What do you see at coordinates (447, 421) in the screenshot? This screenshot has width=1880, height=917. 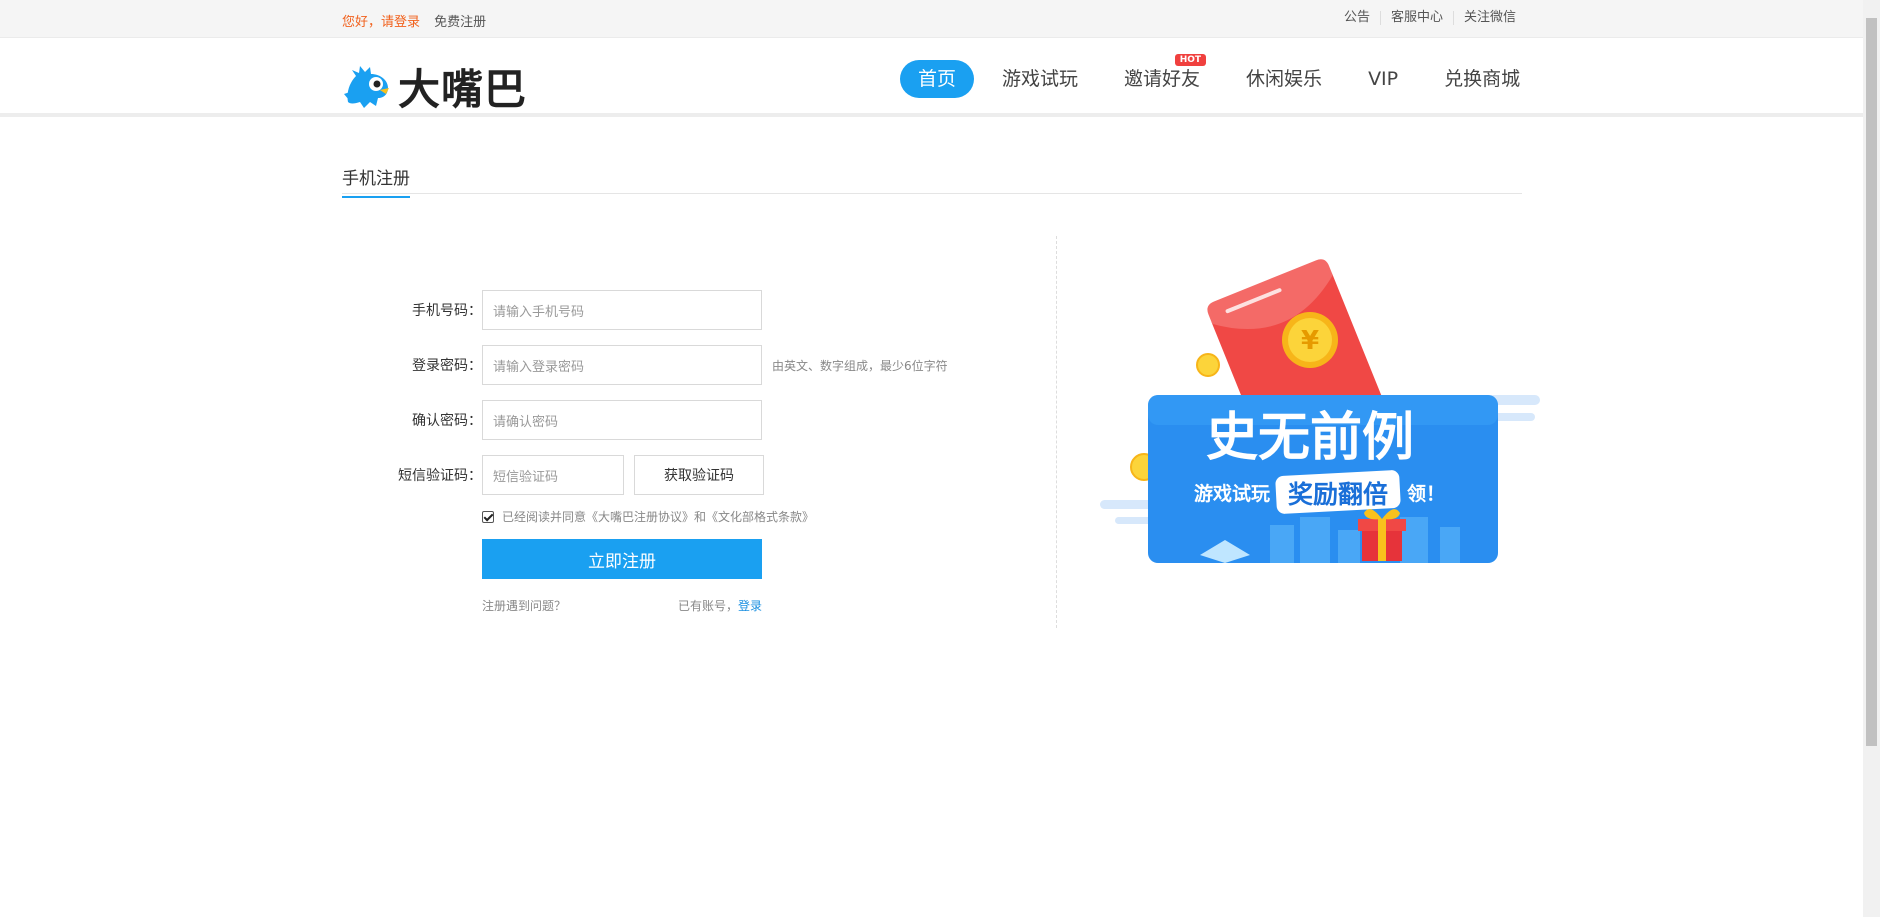 I see `confirm-password-label: 确认密码：` at bounding box center [447, 421].